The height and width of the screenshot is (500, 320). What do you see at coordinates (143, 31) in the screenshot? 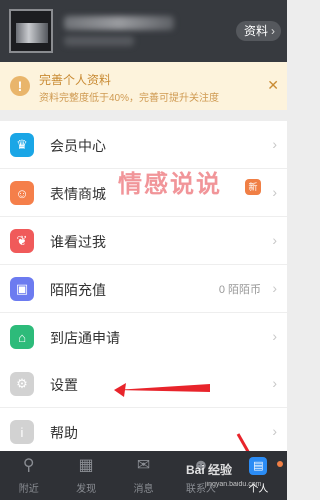
I see `profile-header: 资料 ›` at bounding box center [143, 31].